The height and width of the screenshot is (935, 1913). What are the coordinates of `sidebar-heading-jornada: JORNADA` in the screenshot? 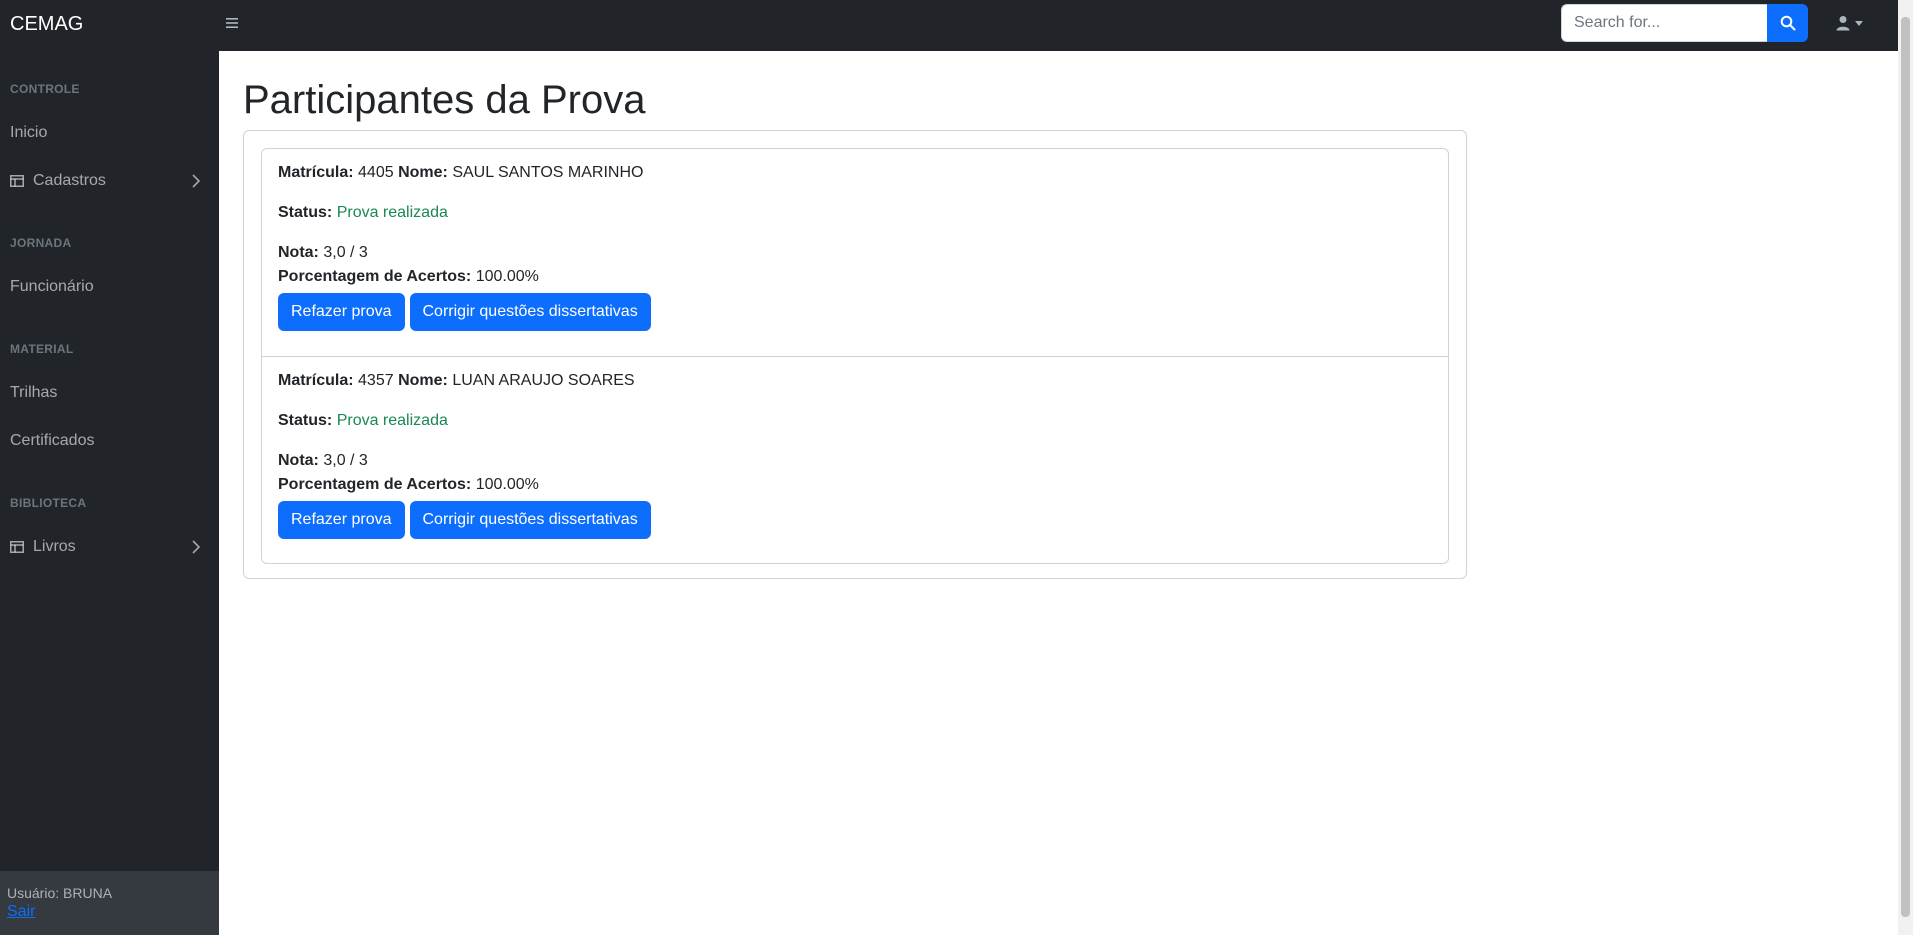 It's located at (41, 243).